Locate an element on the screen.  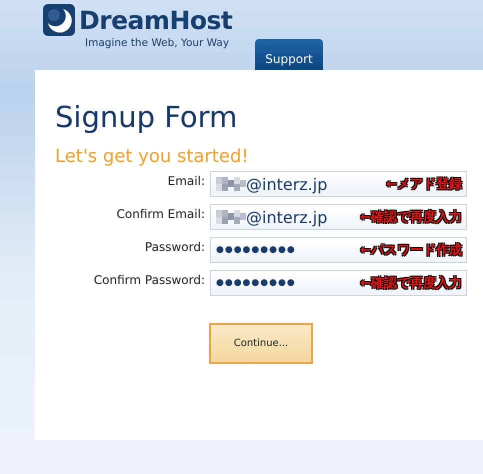
tagline: Imagine the Web, Your Way is located at coordinates (157, 43).